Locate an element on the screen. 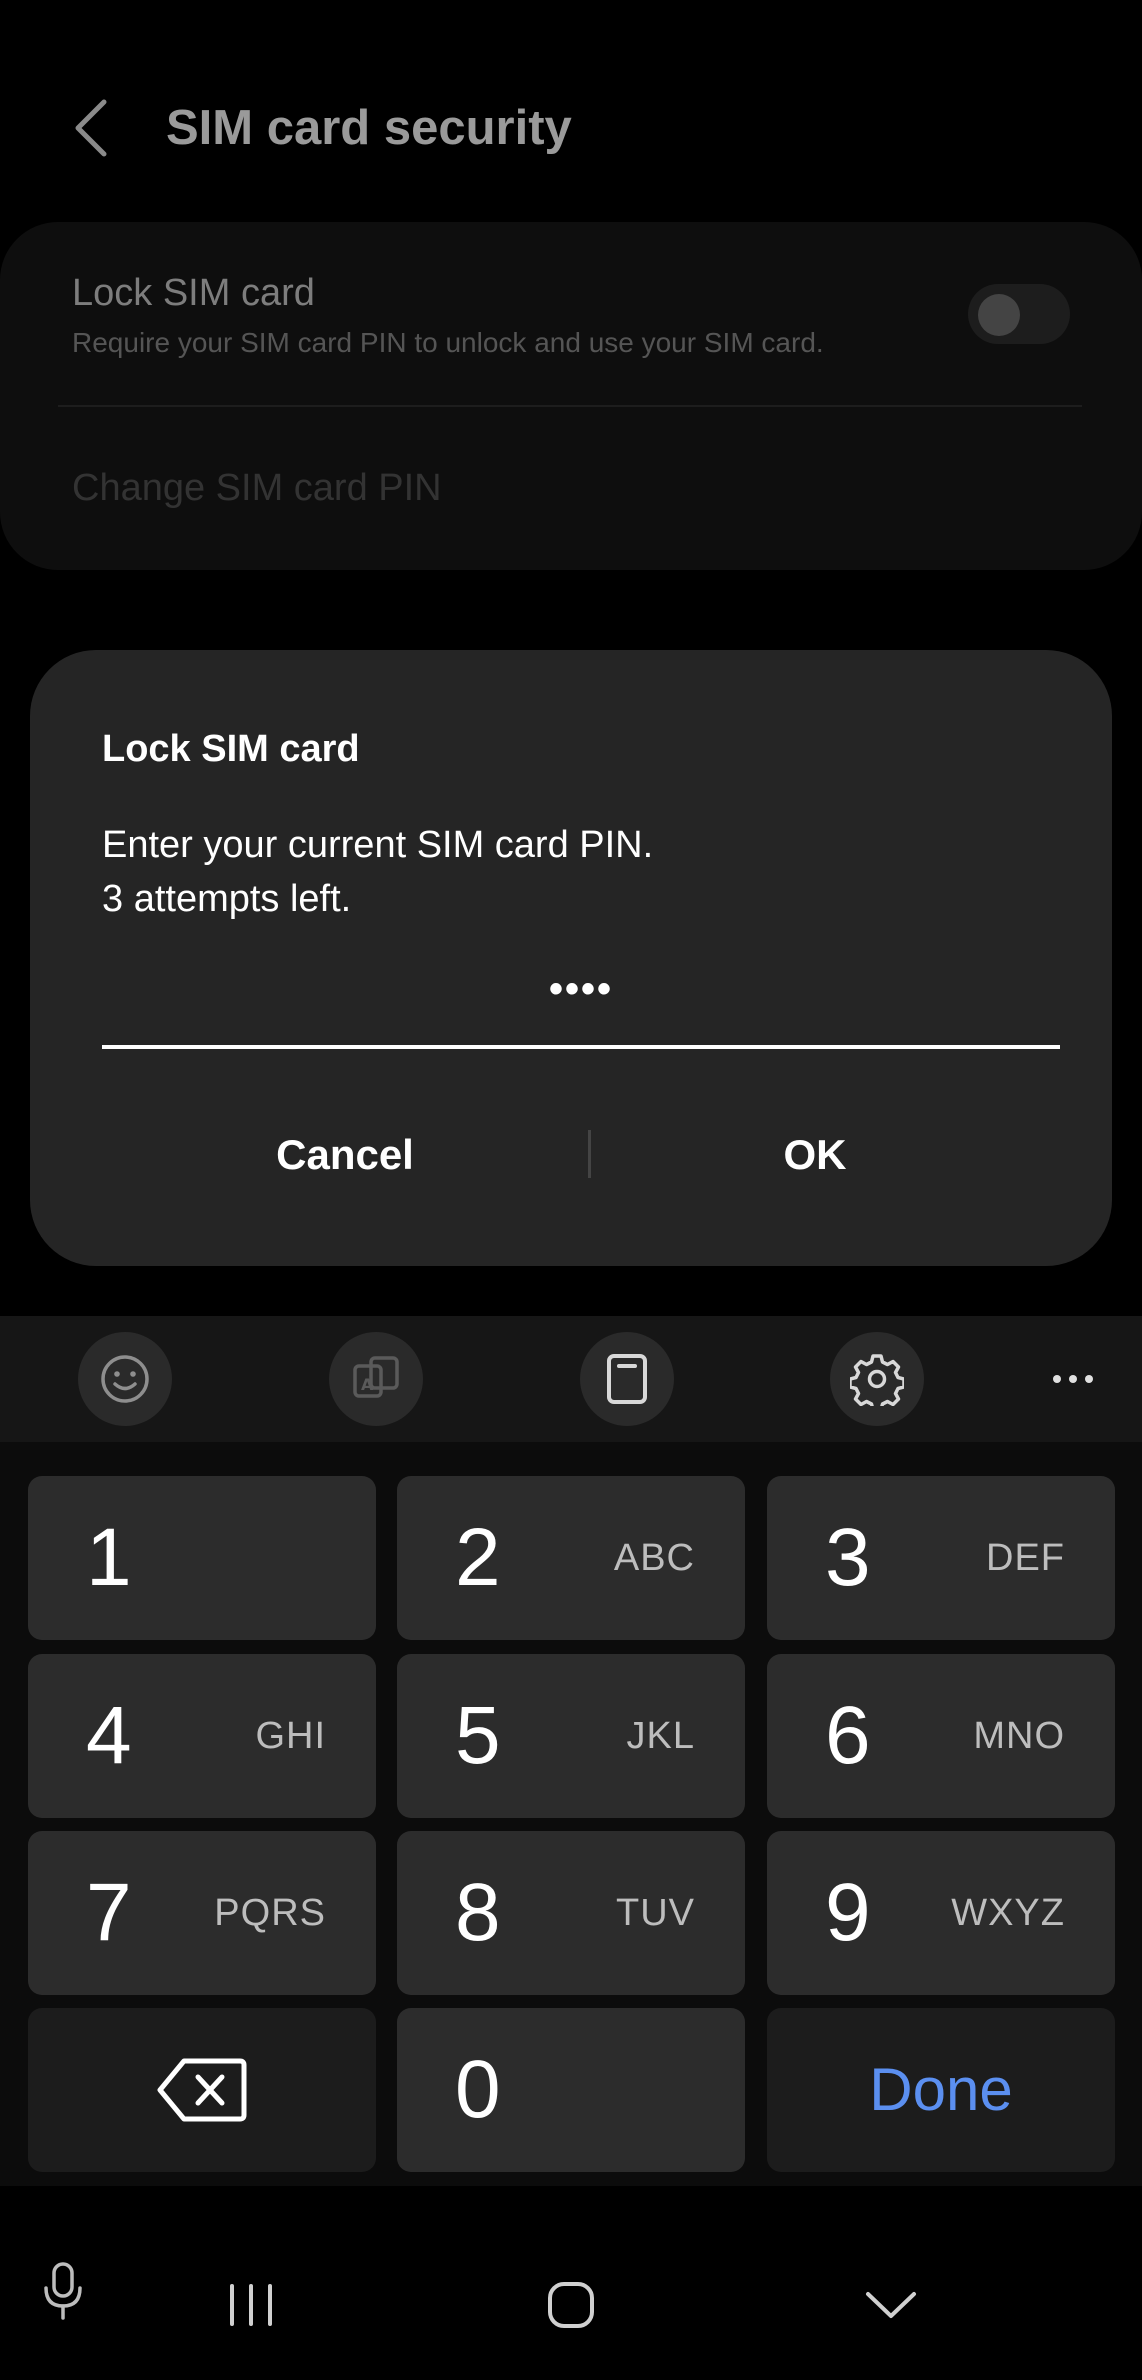 This screenshot has height=2380, width=1142. more-icon is located at coordinates (1073, 1379).